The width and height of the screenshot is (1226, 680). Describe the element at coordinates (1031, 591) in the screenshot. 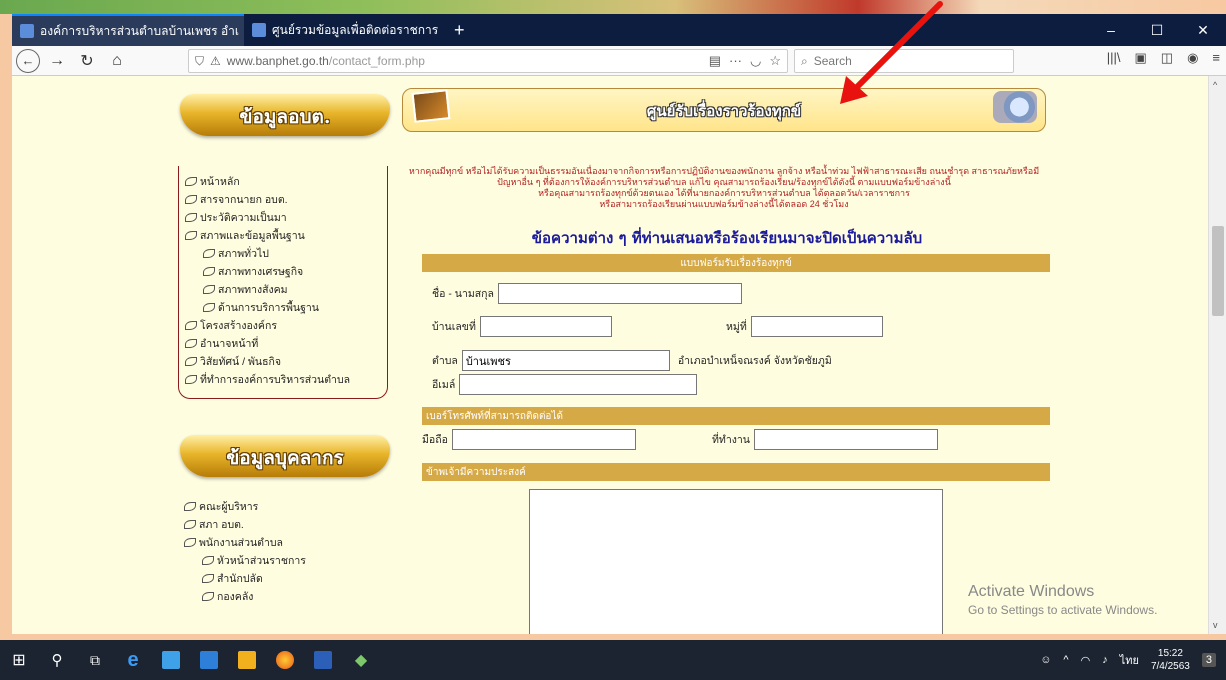

I see `activate-title: Activate Windows` at that location.